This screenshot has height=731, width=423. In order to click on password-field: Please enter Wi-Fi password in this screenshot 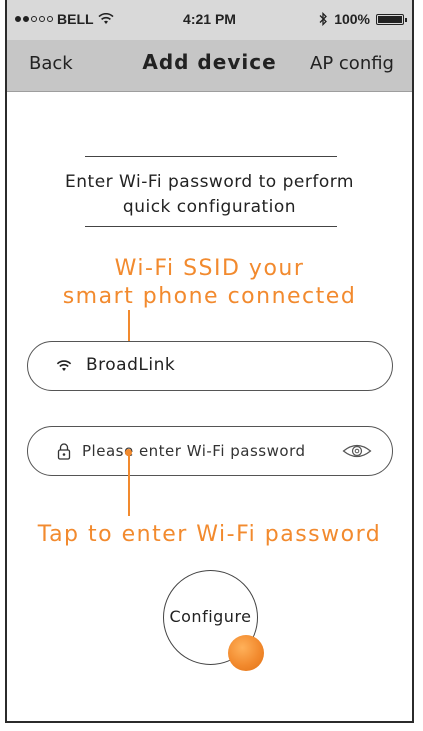, I will do `click(210, 451)`.